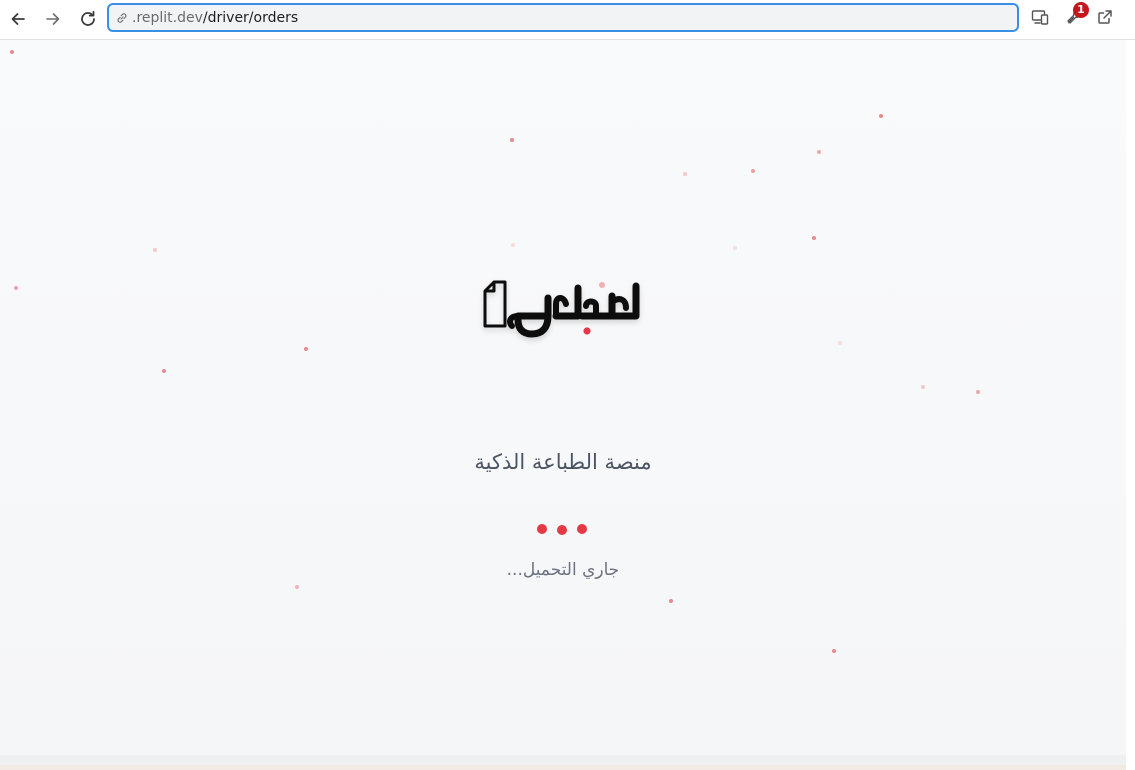  I want to click on reload-icon, so click(88, 19).